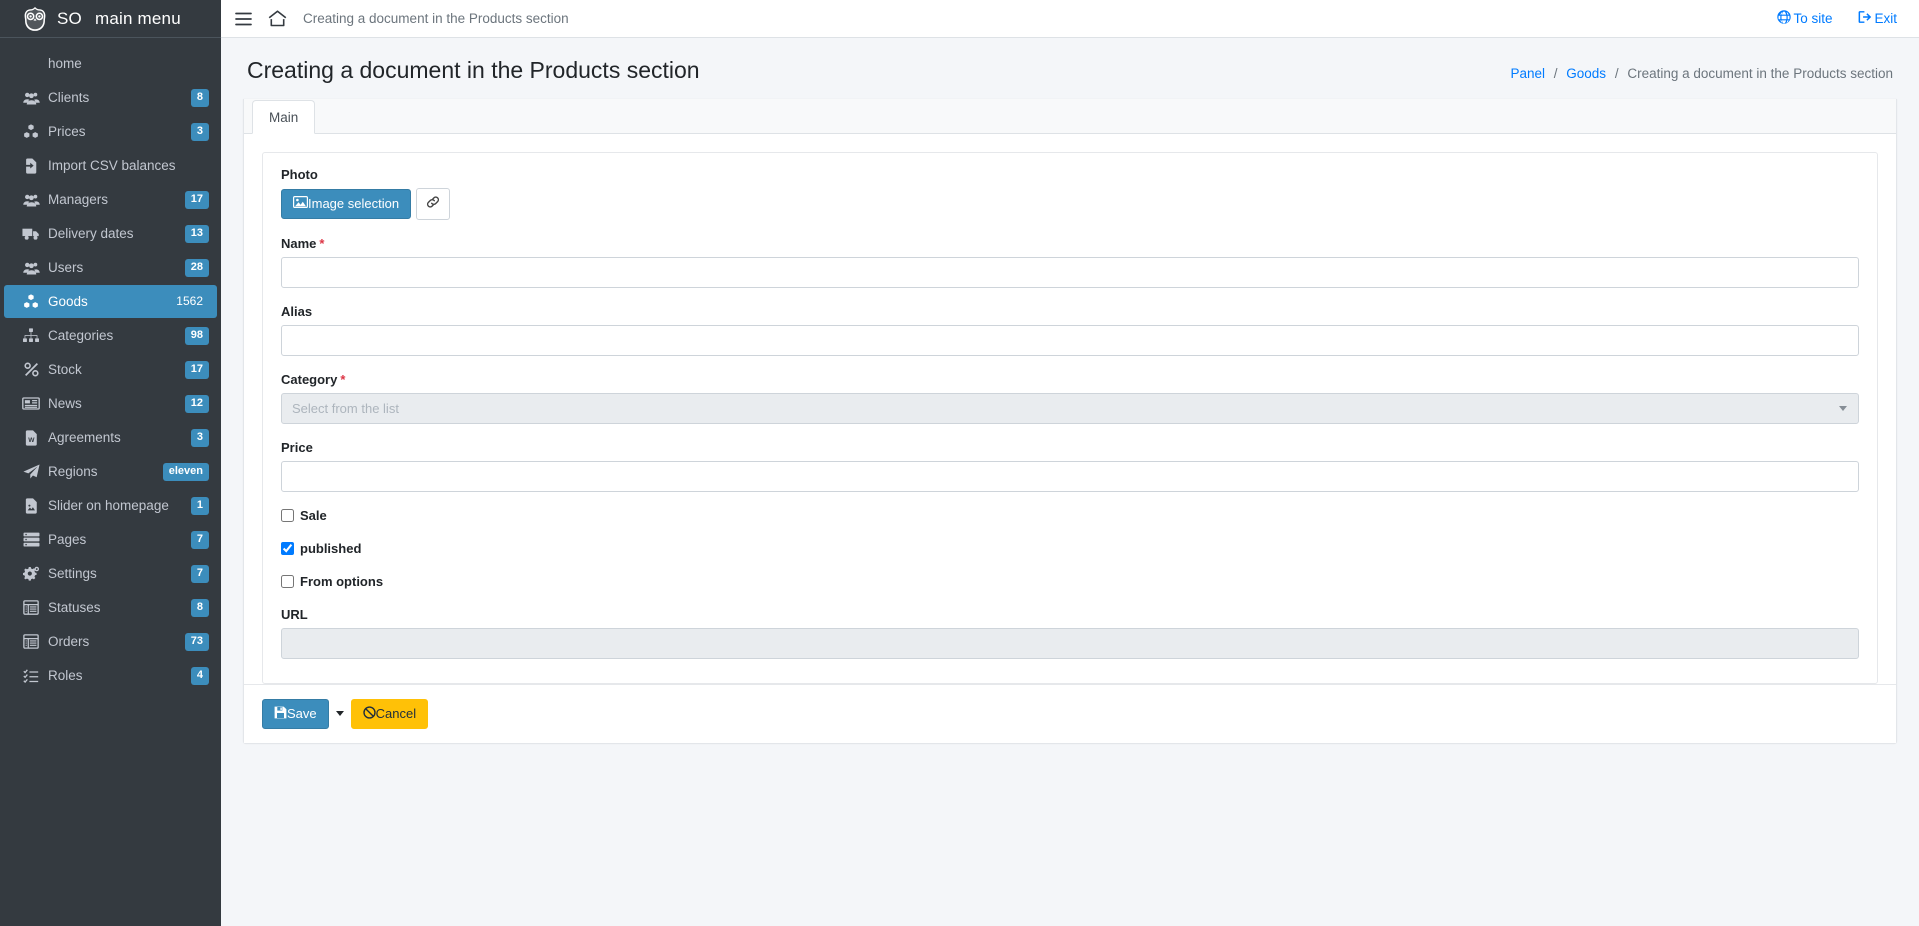 This screenshot has height=926, width=1919. Describe the element at coordinates (330, 548) in the screenshot. I see `published-label: published` at that location.